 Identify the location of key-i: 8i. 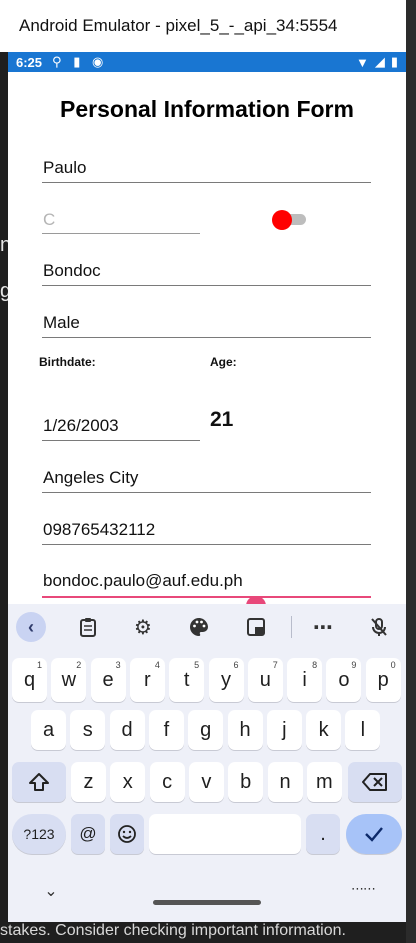
(305, 680).